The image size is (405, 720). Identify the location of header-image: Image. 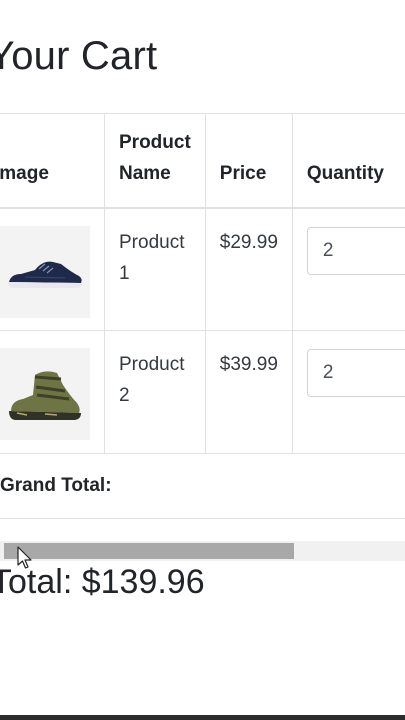
(52, 161).